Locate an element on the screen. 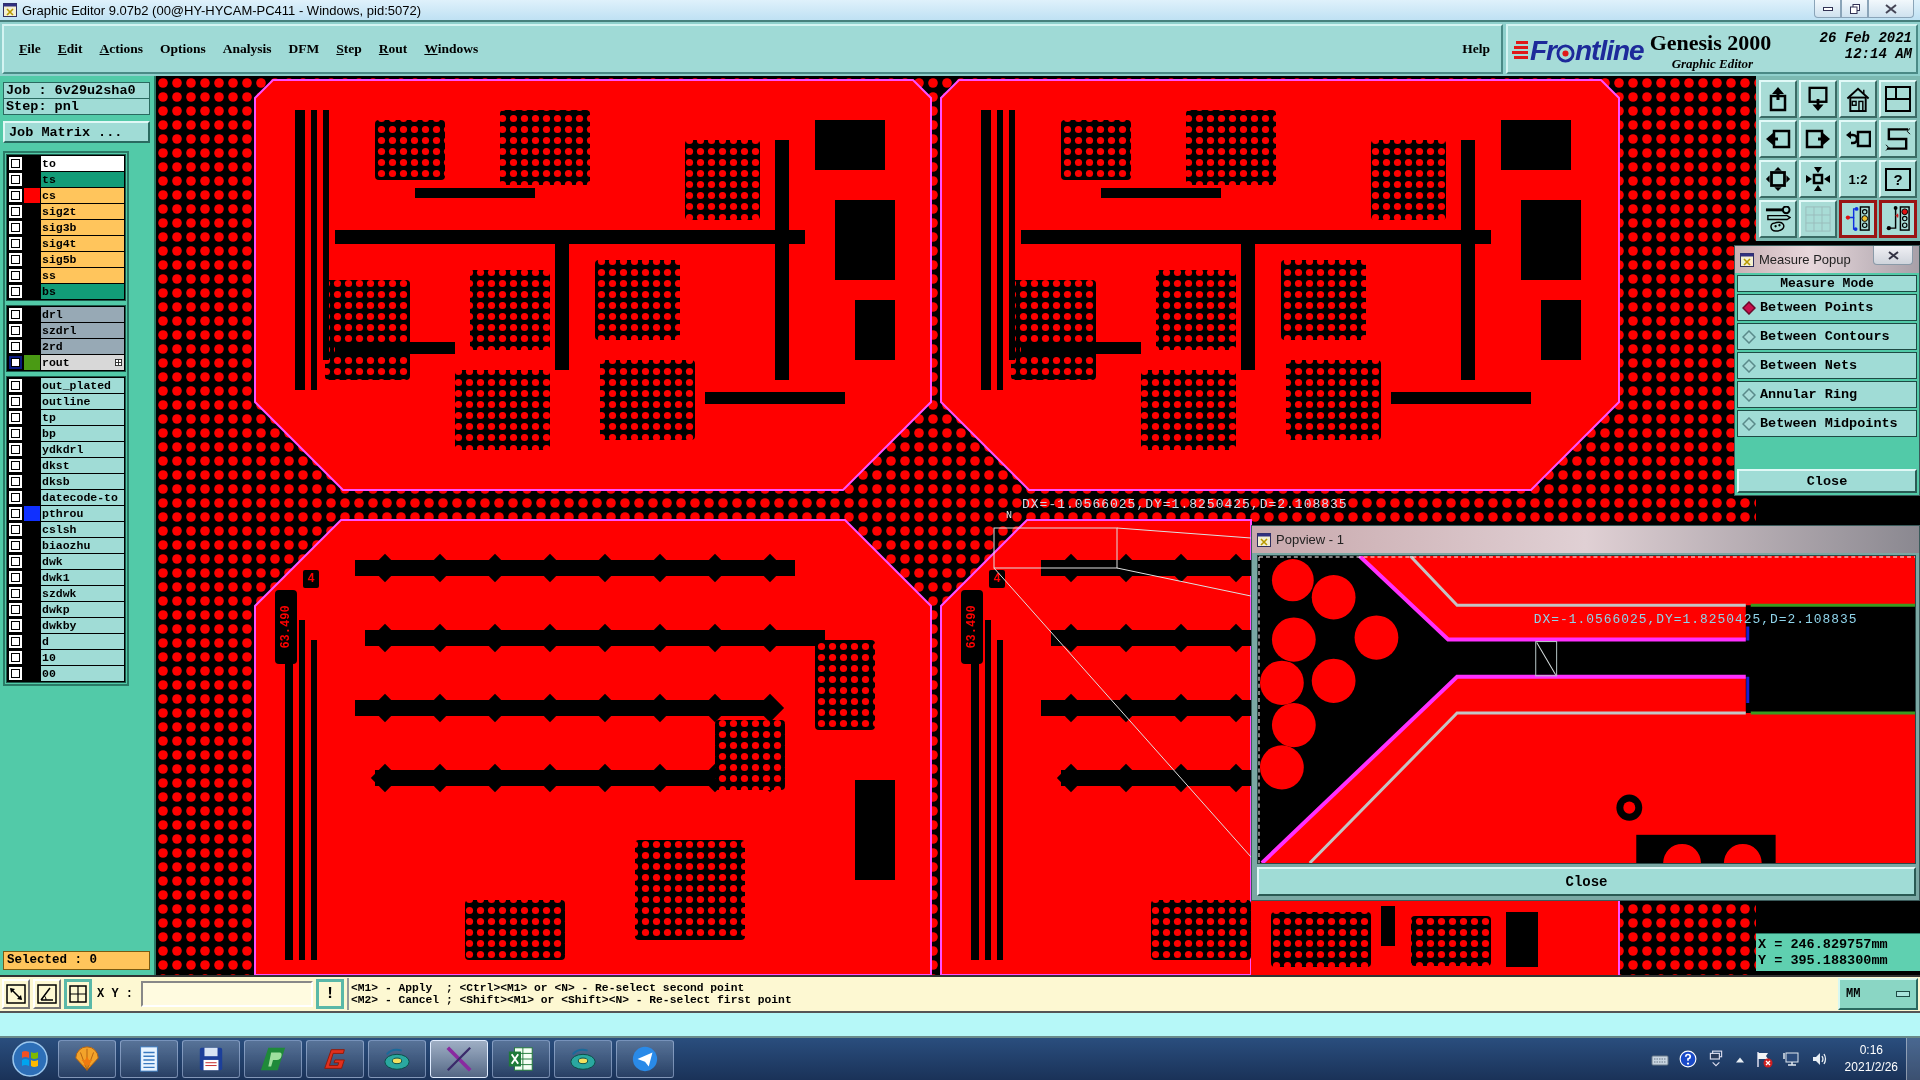 The image size is (1920, 1080). restore-button is located at coordinates (1854, 9).